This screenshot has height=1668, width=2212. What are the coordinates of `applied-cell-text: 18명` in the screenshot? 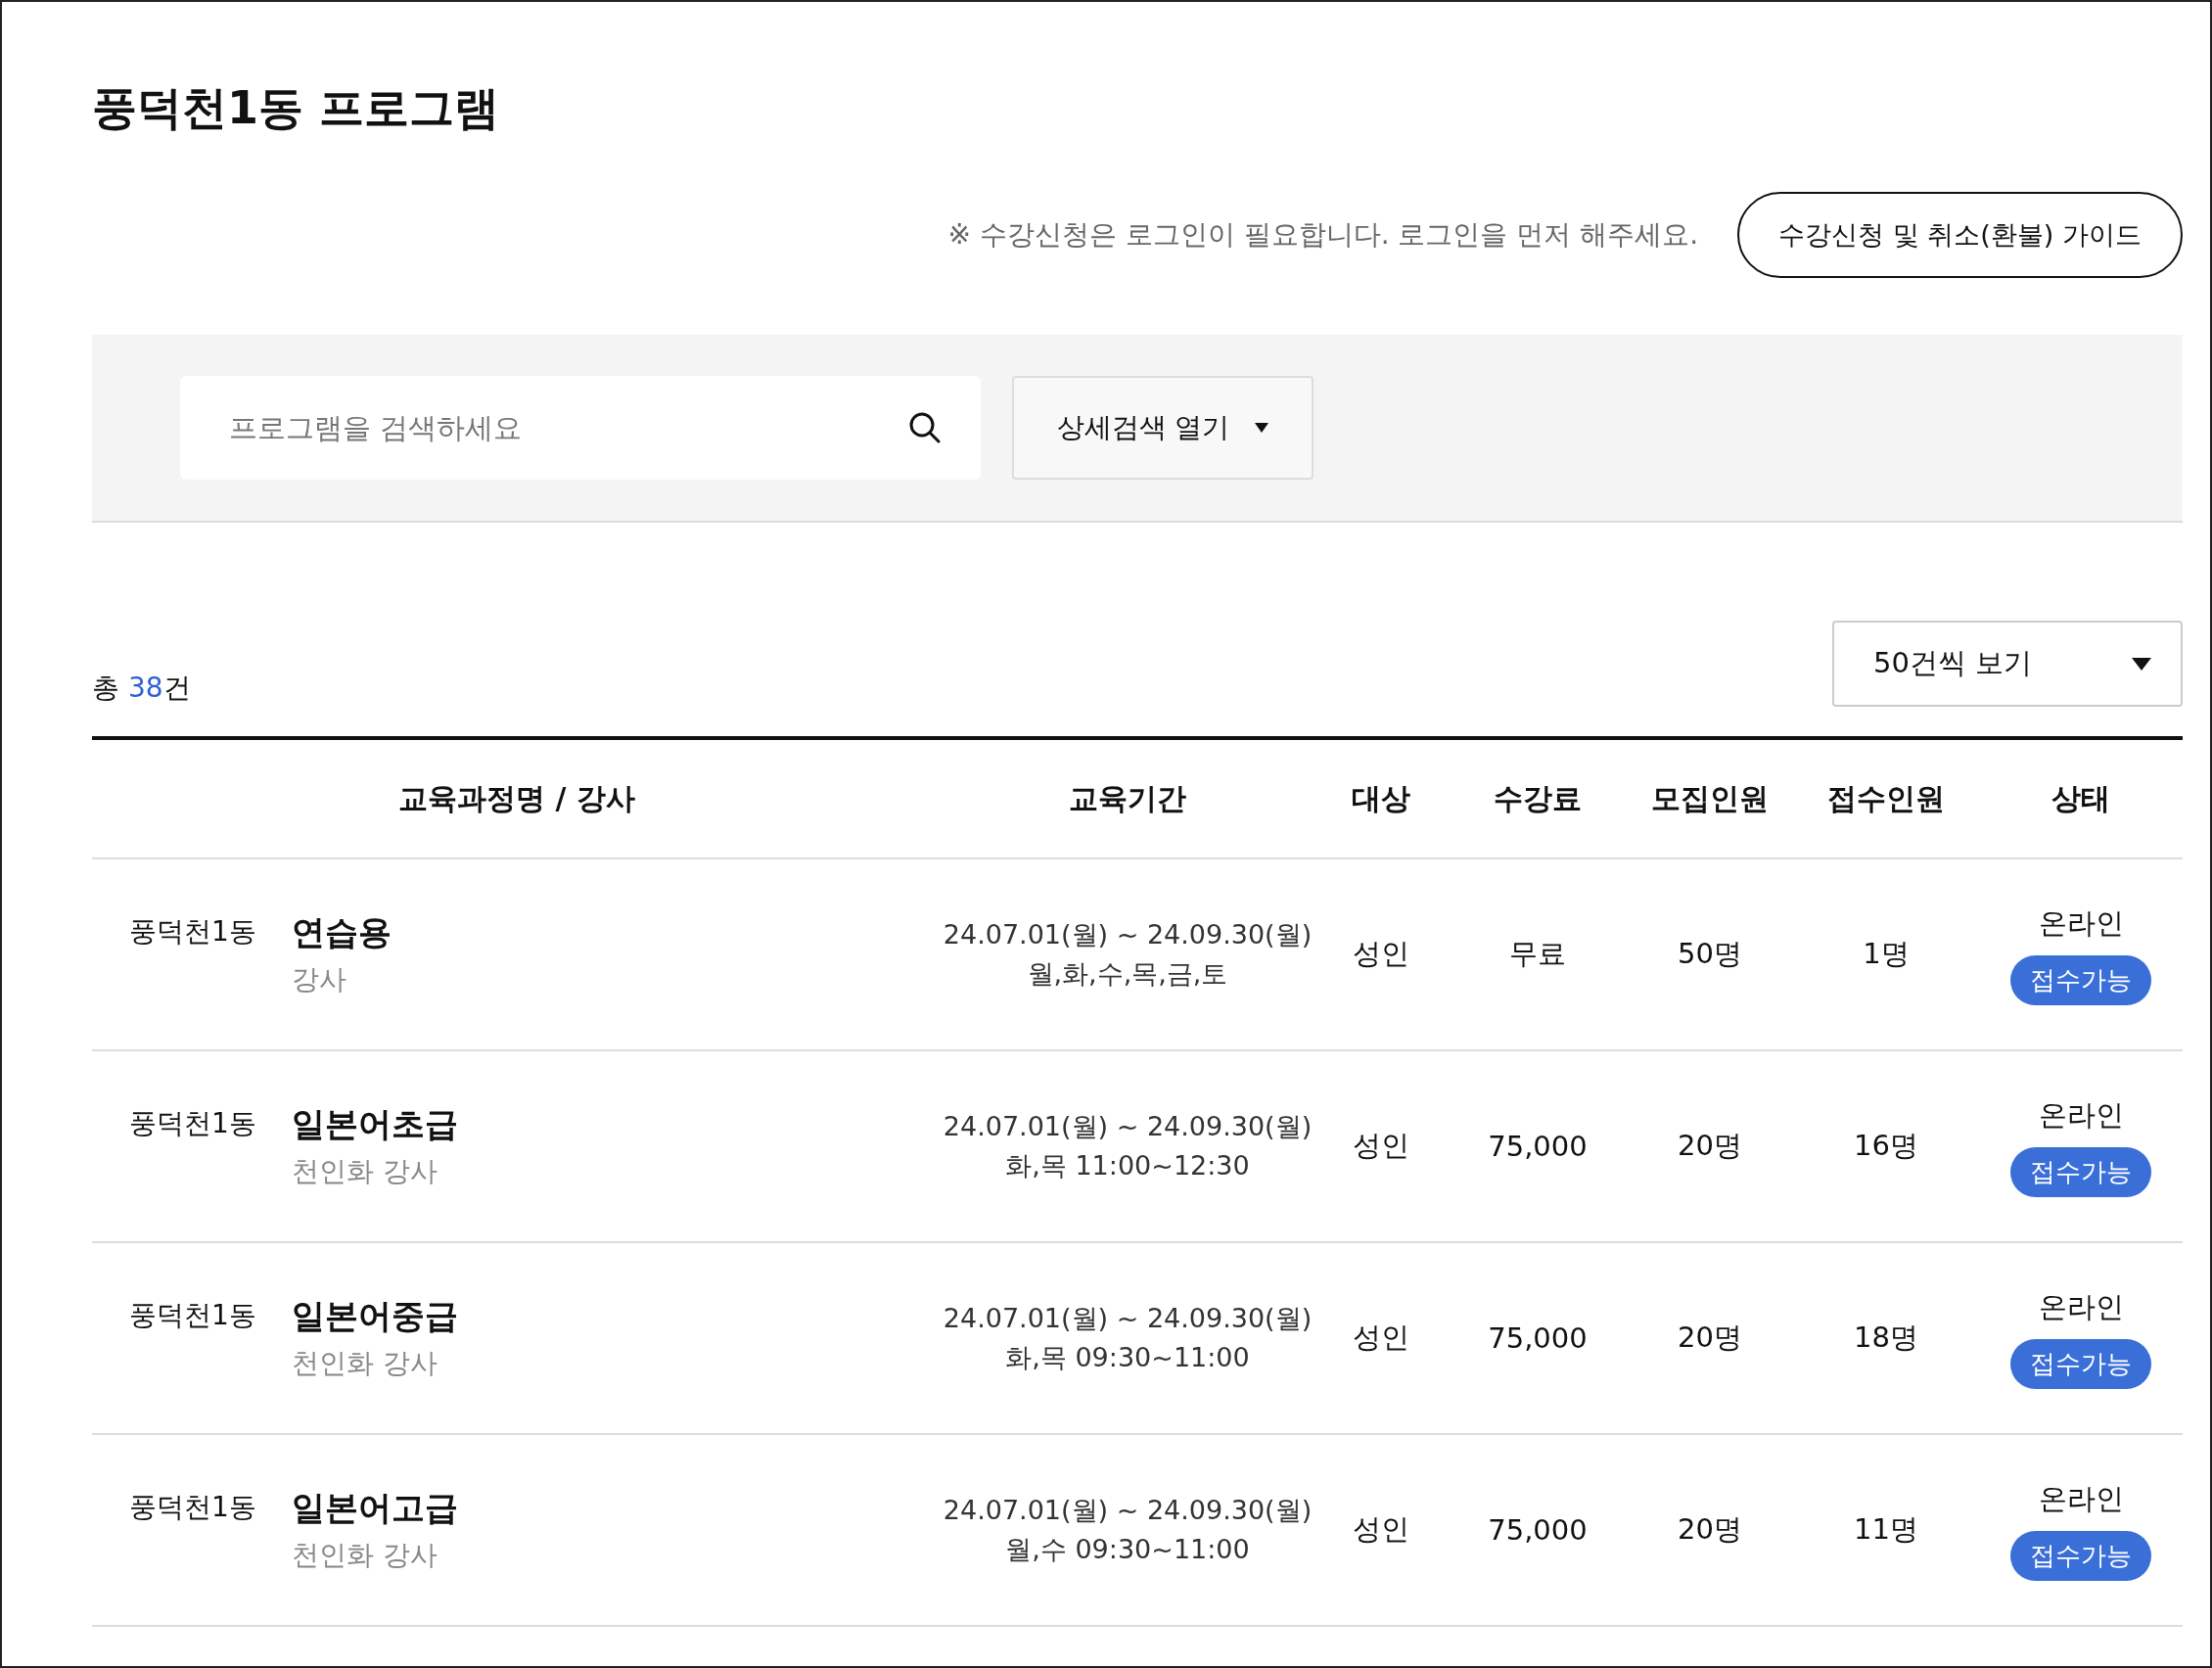 It's located at (1886, 1338).